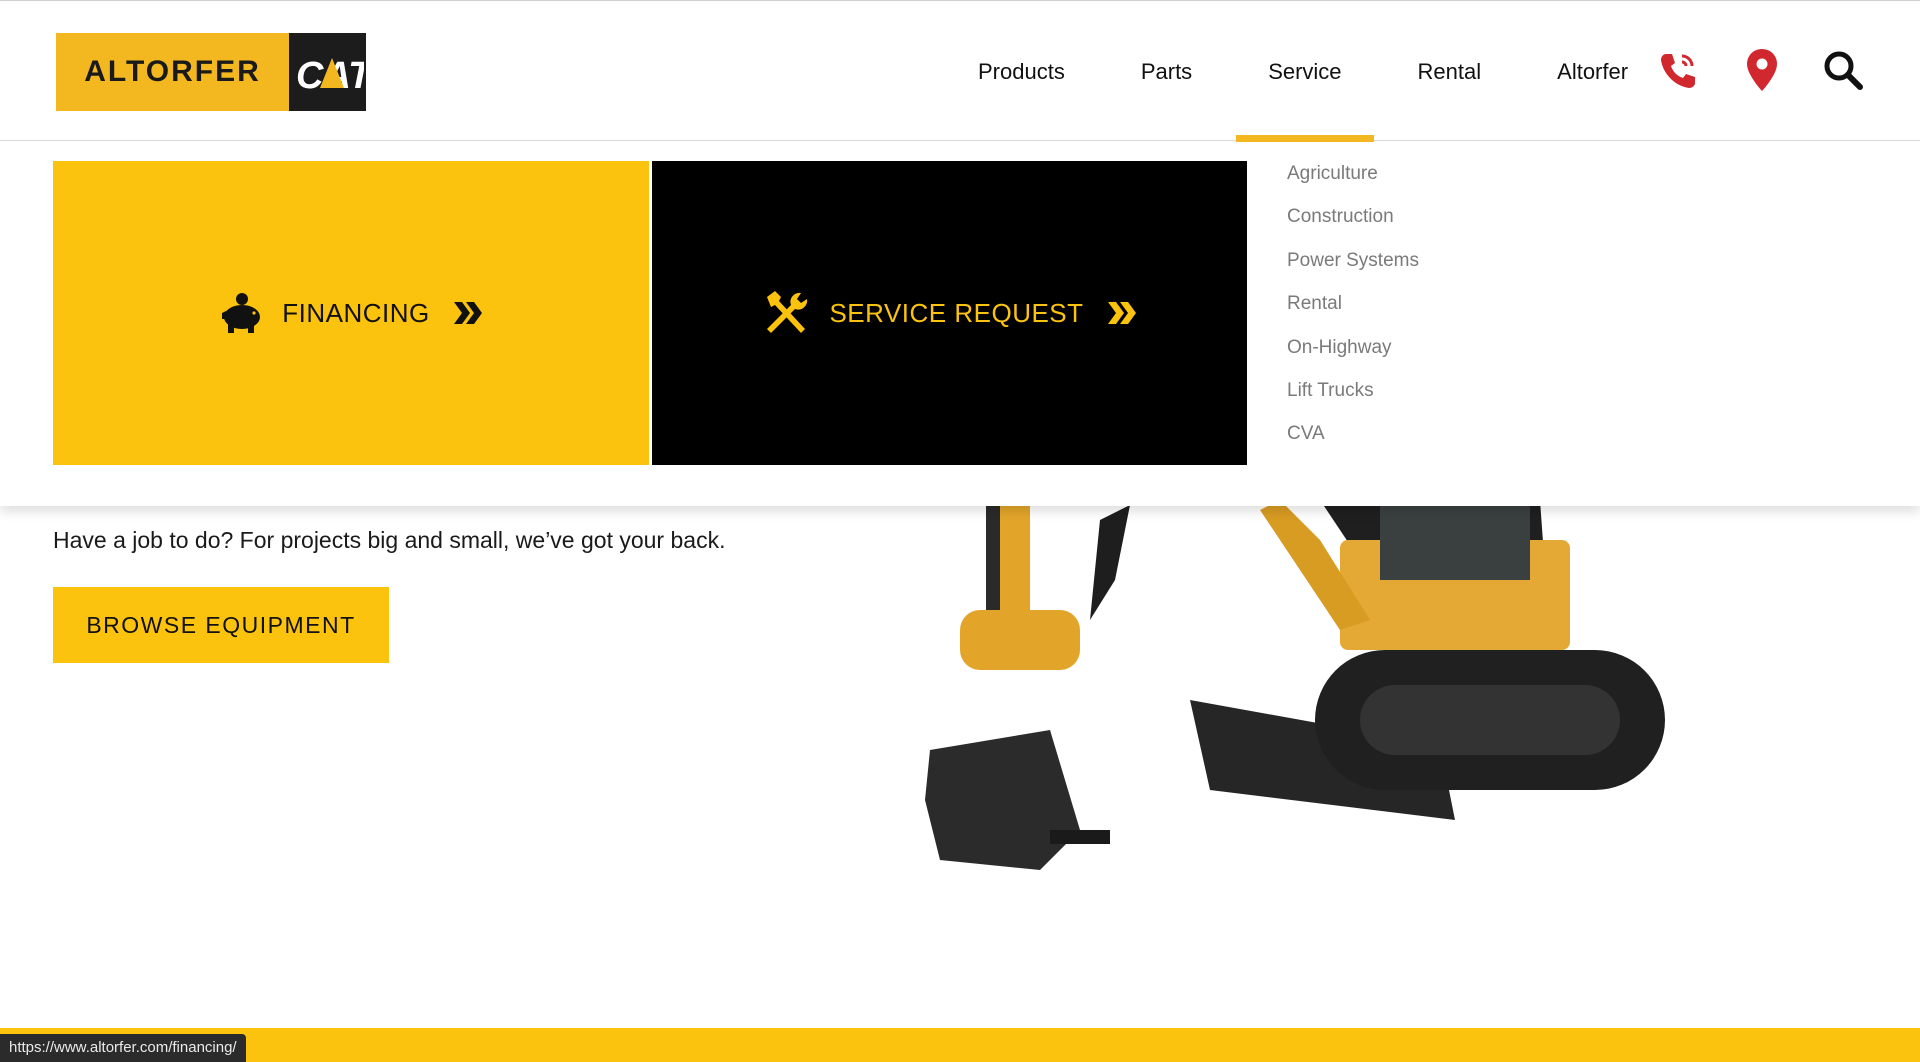  I want to click on main-nav: Products Parts Service Rental Altorfer, so click(1303, 71).